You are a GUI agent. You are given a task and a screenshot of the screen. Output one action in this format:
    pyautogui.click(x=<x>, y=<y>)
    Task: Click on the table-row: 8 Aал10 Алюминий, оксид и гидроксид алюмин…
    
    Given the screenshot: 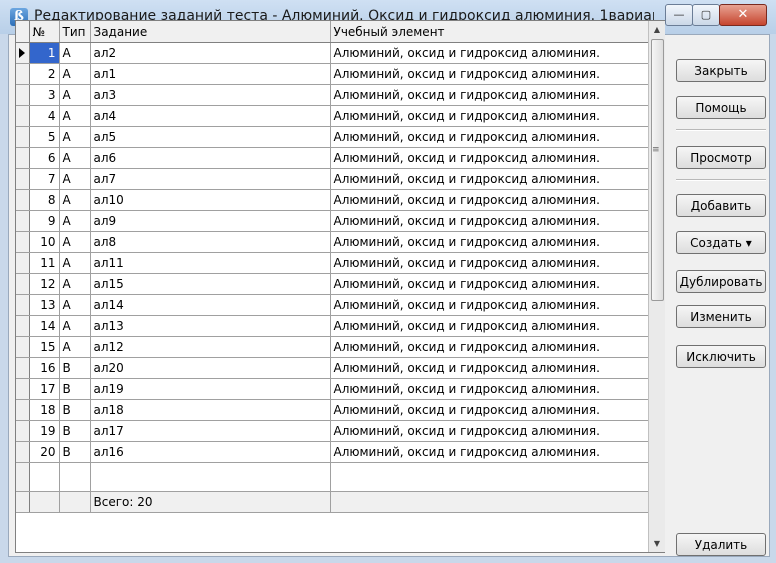 What is the action you would take?
    pyautogui.click(x=332, y=200)
    